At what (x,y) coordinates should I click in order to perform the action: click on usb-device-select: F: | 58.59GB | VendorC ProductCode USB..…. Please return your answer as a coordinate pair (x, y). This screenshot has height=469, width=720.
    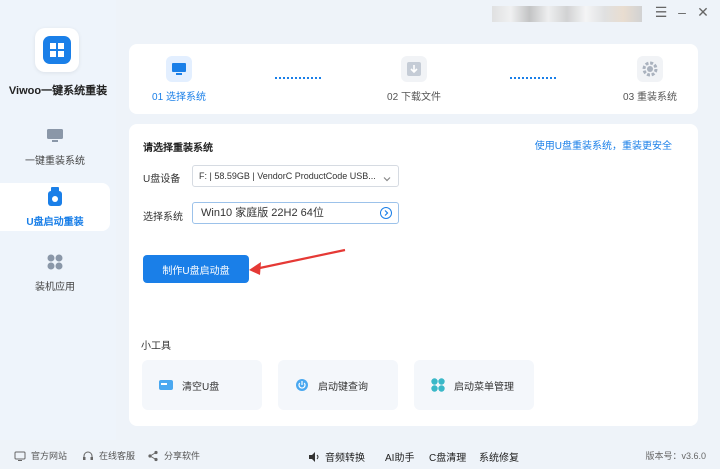
    Looking at the image, I should click on (295, 176).